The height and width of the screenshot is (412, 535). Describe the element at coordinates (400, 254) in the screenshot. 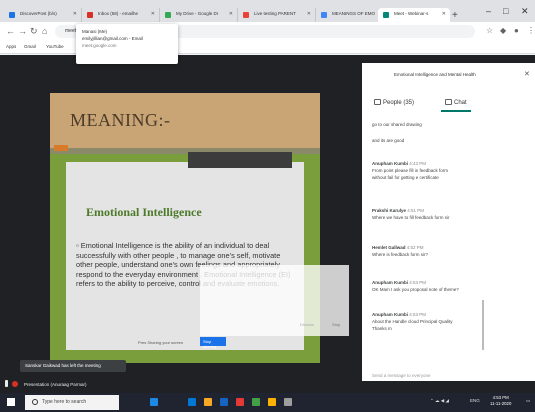

I see `chat-message-text: Where is feedback form sir?` at that location.